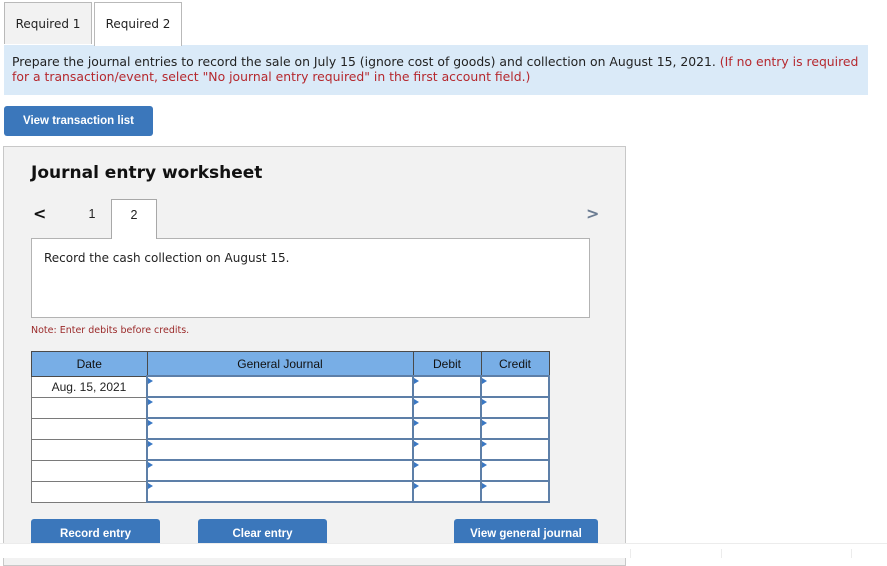  Describe the element at coordinates (39, 213) in the screenshot. I see `chevron-left-icon: <` at that location.